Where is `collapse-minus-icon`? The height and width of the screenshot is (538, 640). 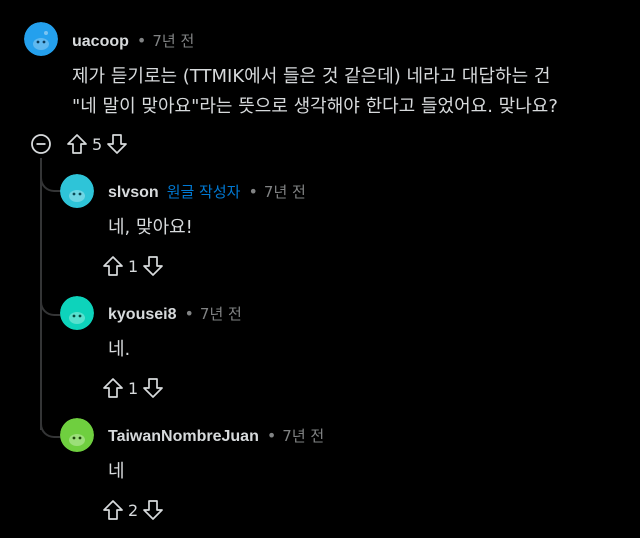
collapse-minus-icon is located at coordinates (41, 144).